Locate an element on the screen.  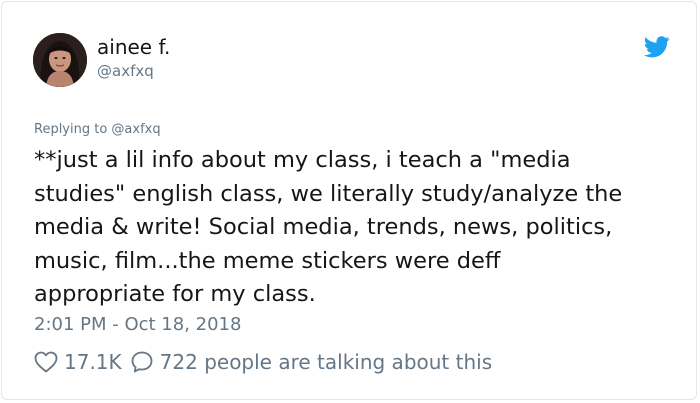
user-avatar-photo is located at coordinates (60, 60).